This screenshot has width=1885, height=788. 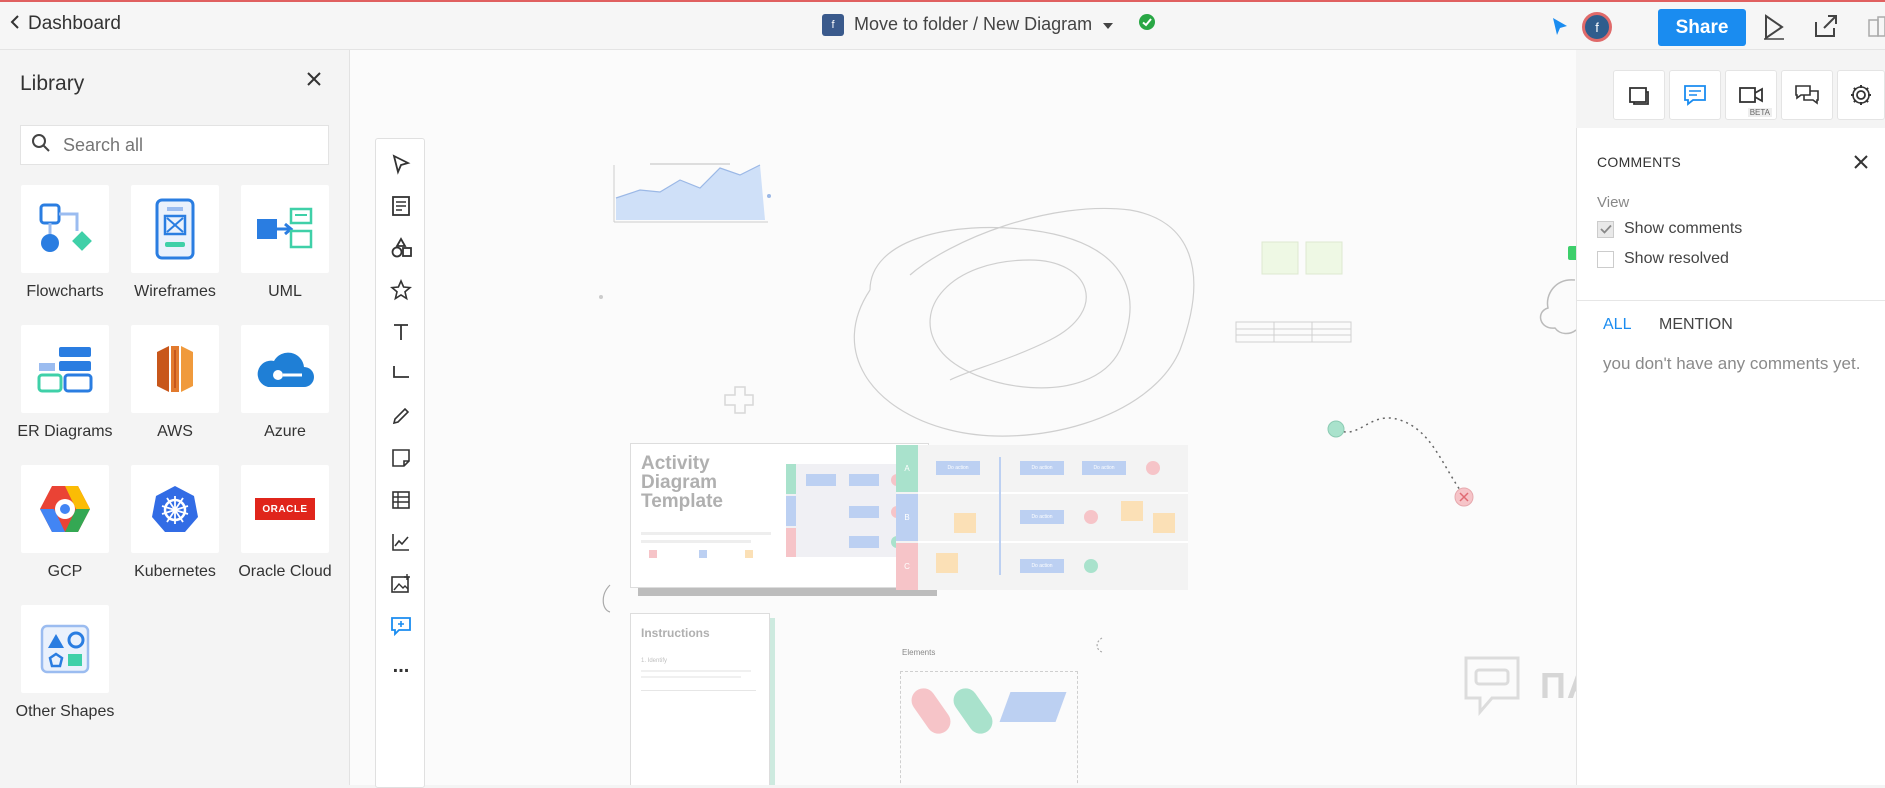 I want to click on lane-c: C, so click(x=907, y=566).